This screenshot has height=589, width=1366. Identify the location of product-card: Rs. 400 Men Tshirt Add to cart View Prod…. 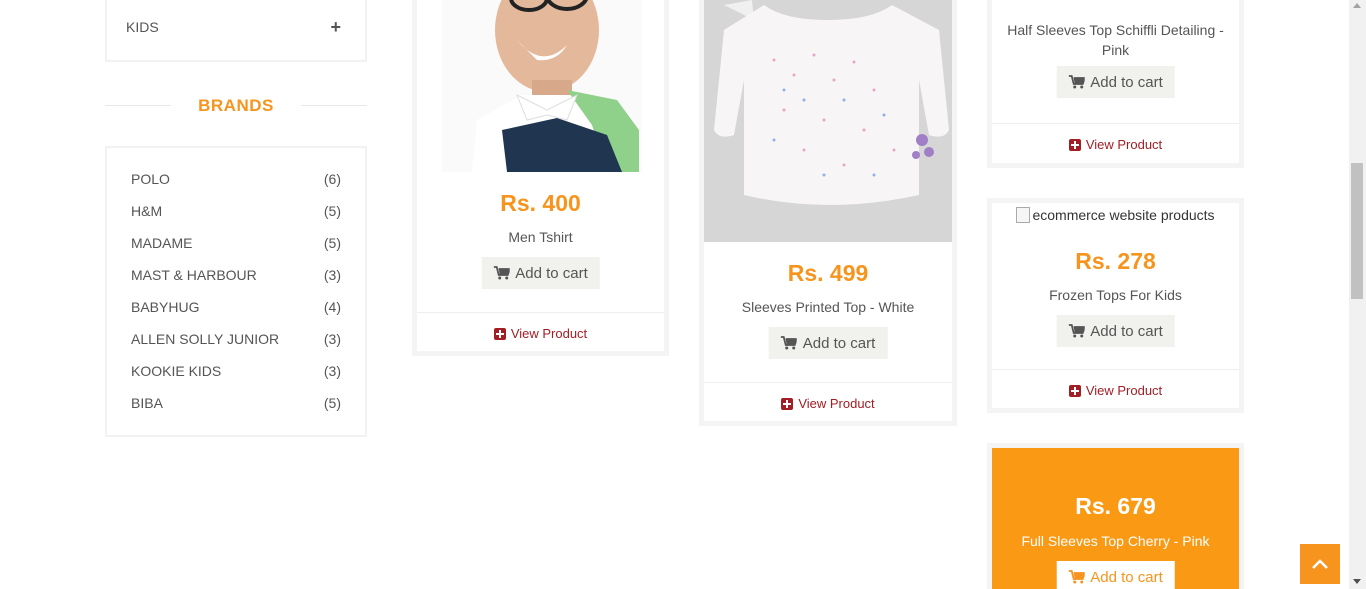
(540, 178).